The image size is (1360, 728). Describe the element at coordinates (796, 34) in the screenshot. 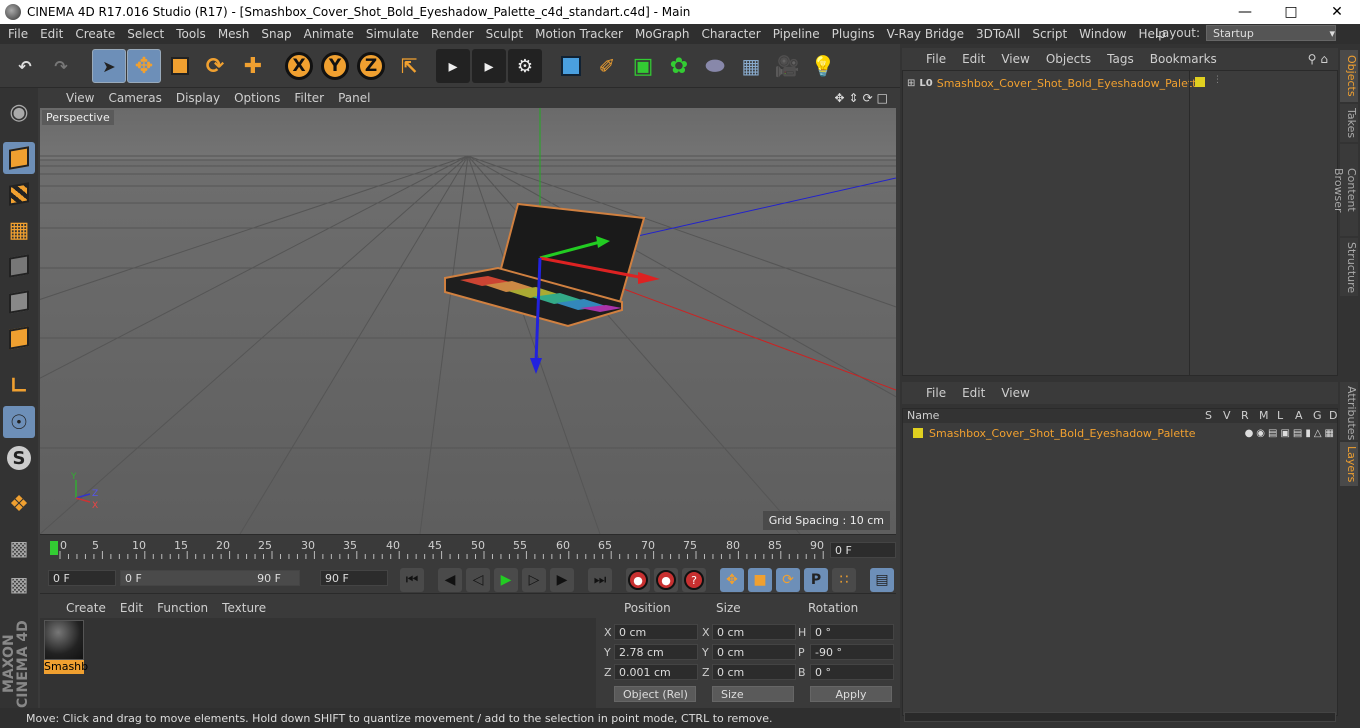

I see `menu-pipeline: Pipeline` at that location.